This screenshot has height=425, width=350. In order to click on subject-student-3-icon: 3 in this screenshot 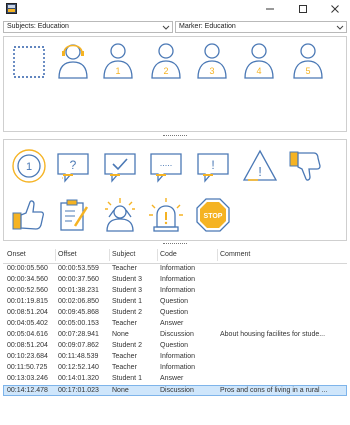, I will do `click(212, 60)`.